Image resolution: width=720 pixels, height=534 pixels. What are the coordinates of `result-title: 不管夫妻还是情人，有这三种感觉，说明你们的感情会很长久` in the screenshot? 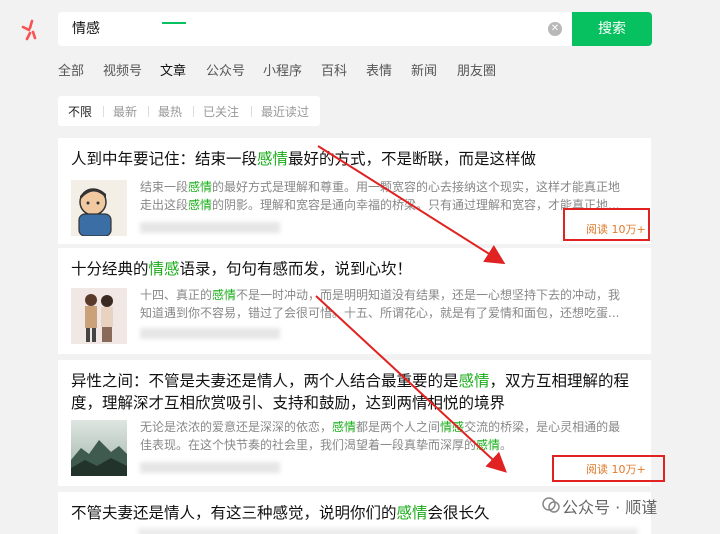 It's located at (280, 513).